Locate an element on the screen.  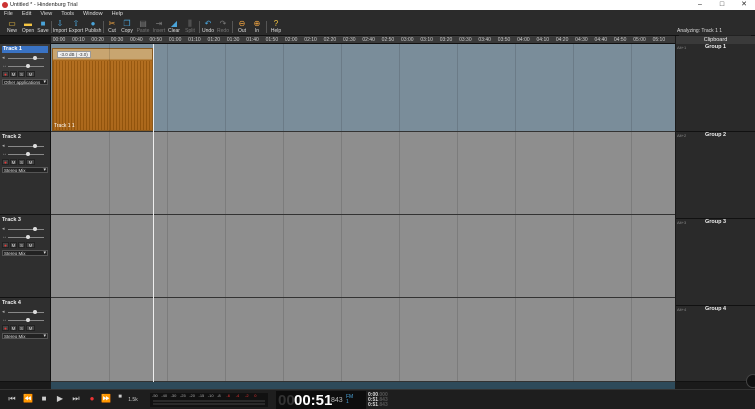
export-button: ⇧ Export is located at coordinates (76, 27).